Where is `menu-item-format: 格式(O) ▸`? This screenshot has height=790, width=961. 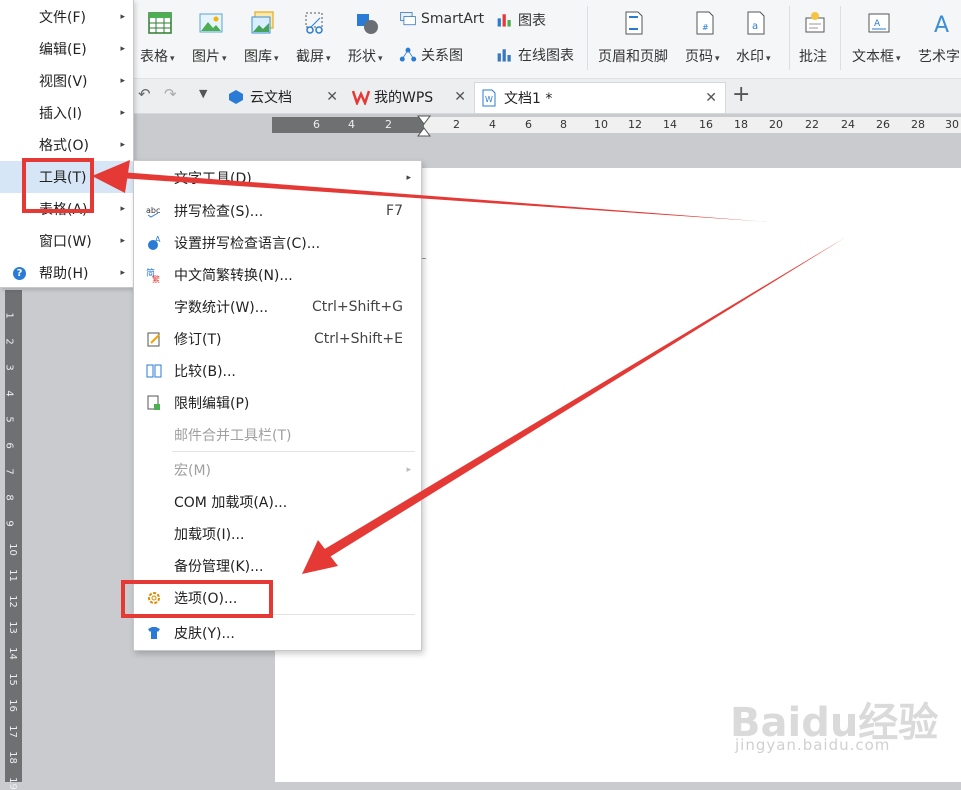 menu-item-format: 格式(O) ▸ is located at coordinates (66, 145).